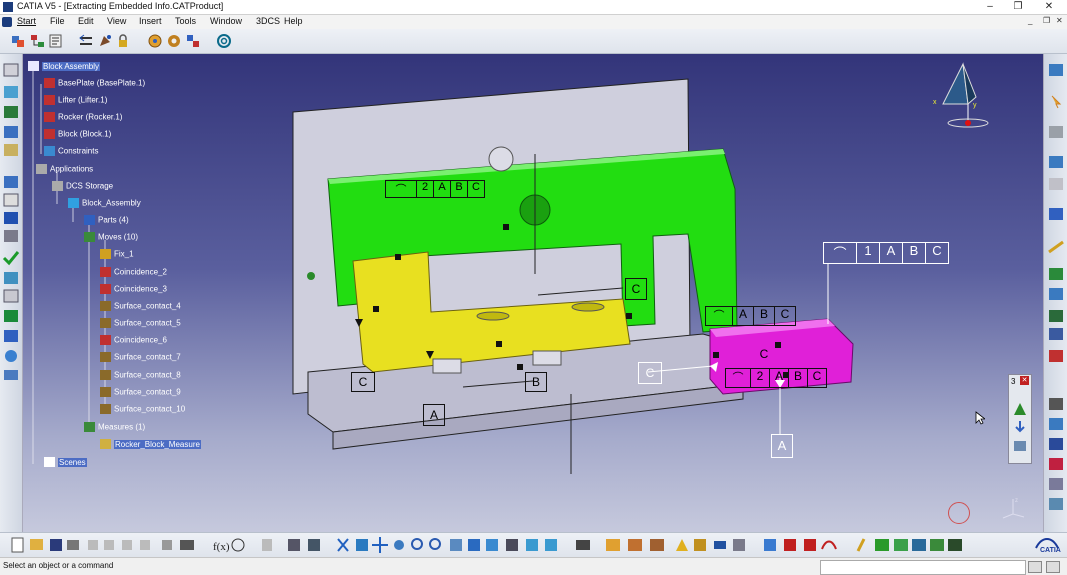  What do you see at coordinates (1046, 20) in the screenshot?
I see `doc-restore-button: ❐` at bounding box center [1046, 20].